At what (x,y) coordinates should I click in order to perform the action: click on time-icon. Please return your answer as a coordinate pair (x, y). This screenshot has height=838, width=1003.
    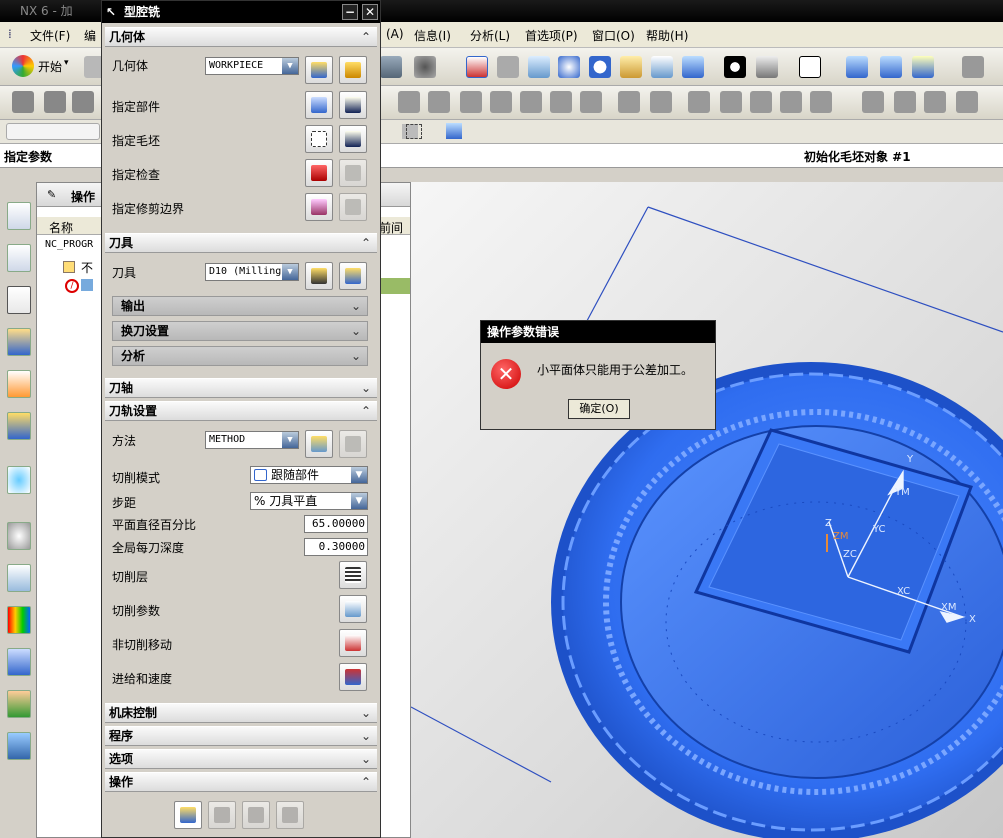
    Looking at the image, I should click on (821, 102).